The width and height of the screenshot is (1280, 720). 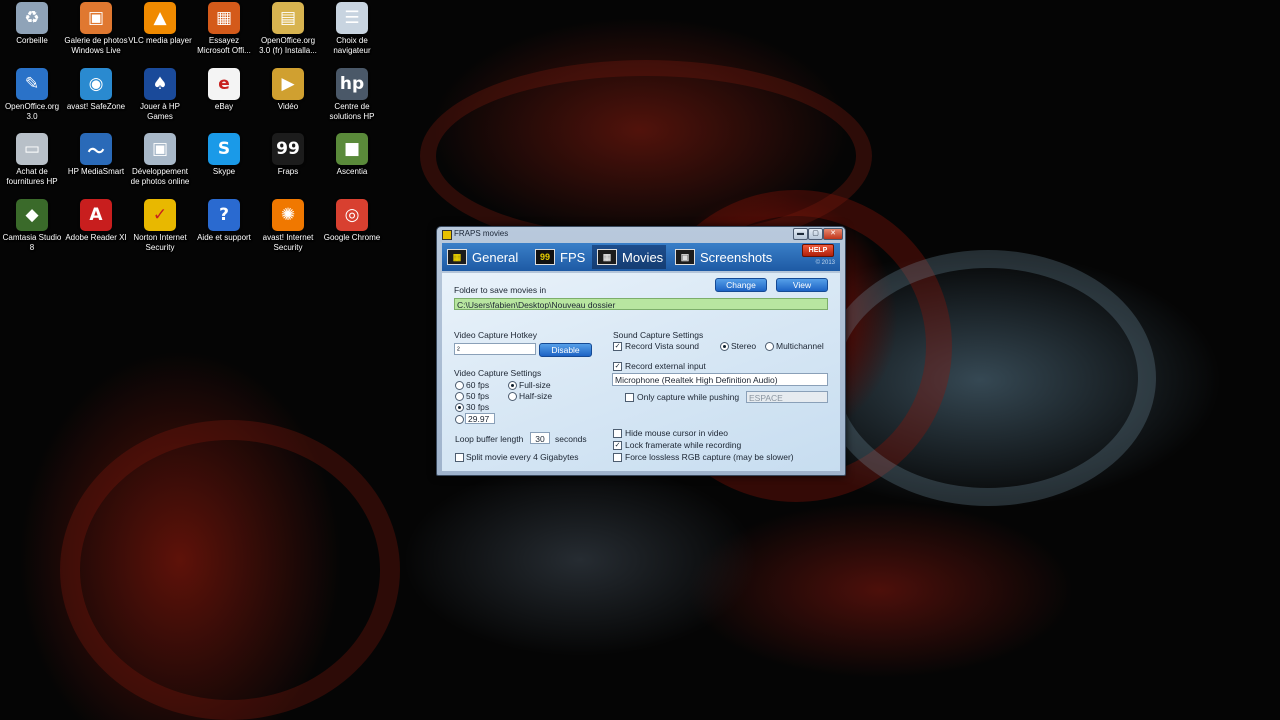 I want to click on fps-tab-icon: 99, so click(x=545, y=257).